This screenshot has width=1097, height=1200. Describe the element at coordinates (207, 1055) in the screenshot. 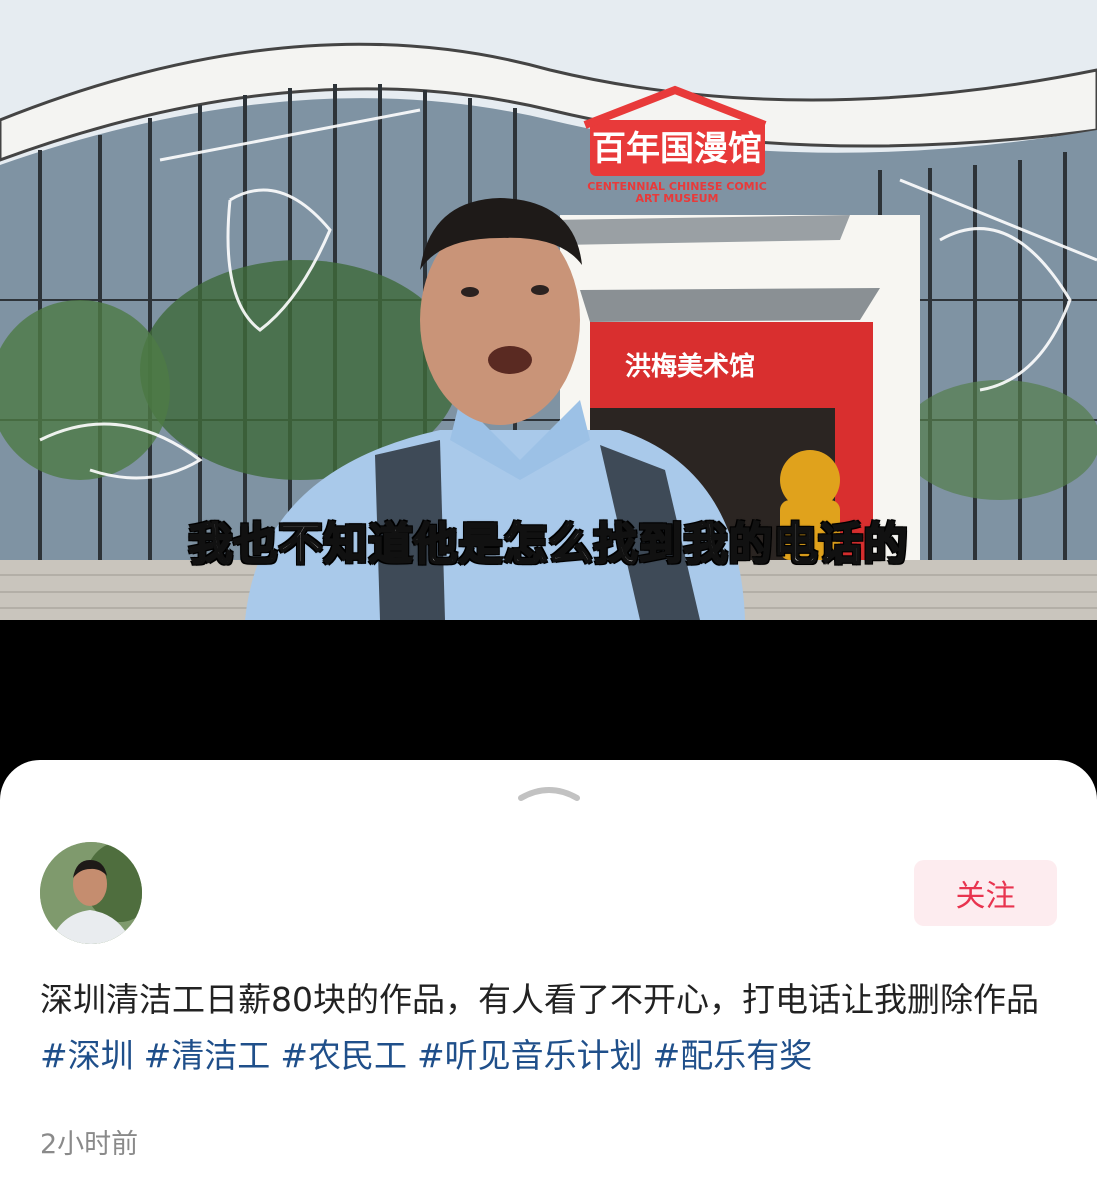

I see `hashtag-link: #清洁工` at that location.